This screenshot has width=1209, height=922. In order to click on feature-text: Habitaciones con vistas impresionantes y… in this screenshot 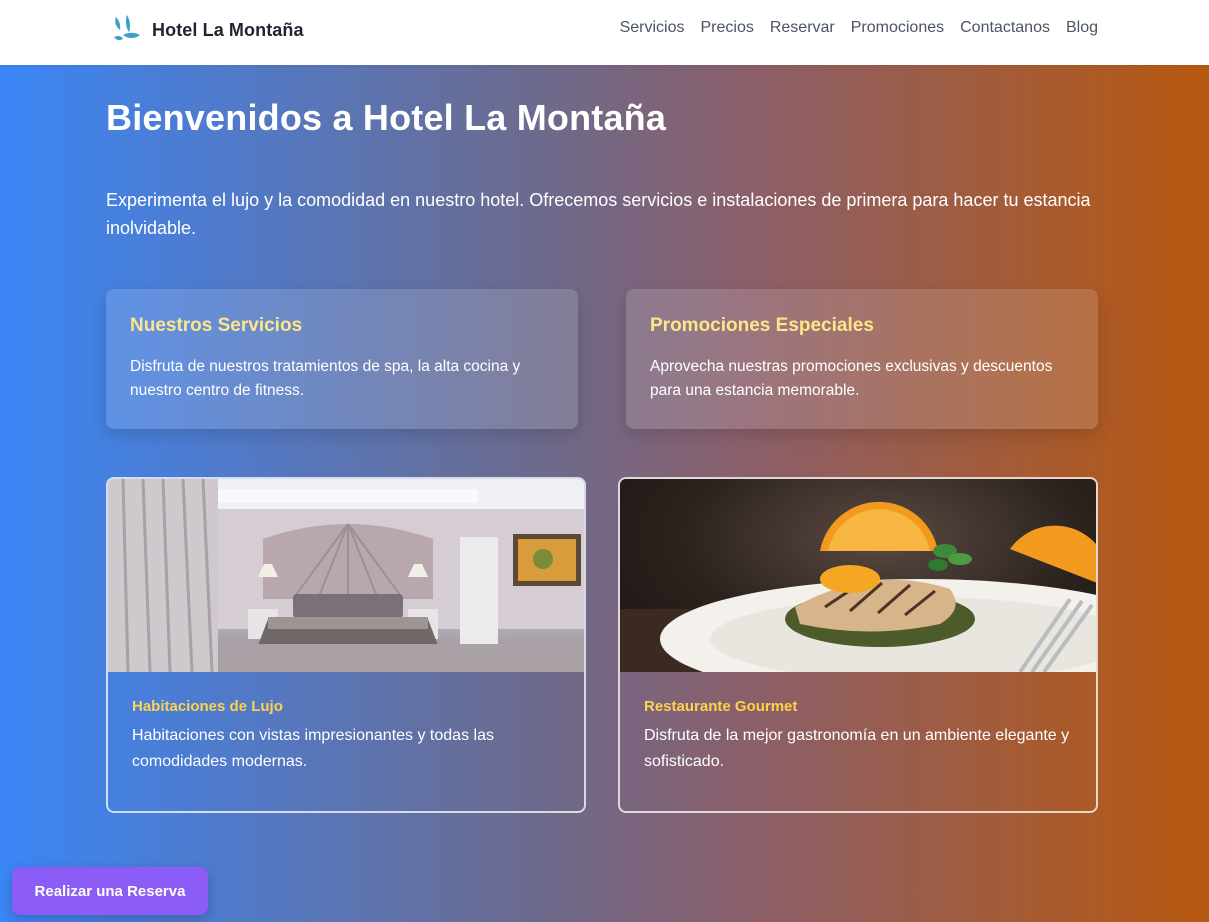, I will do `click(313, 748)`.